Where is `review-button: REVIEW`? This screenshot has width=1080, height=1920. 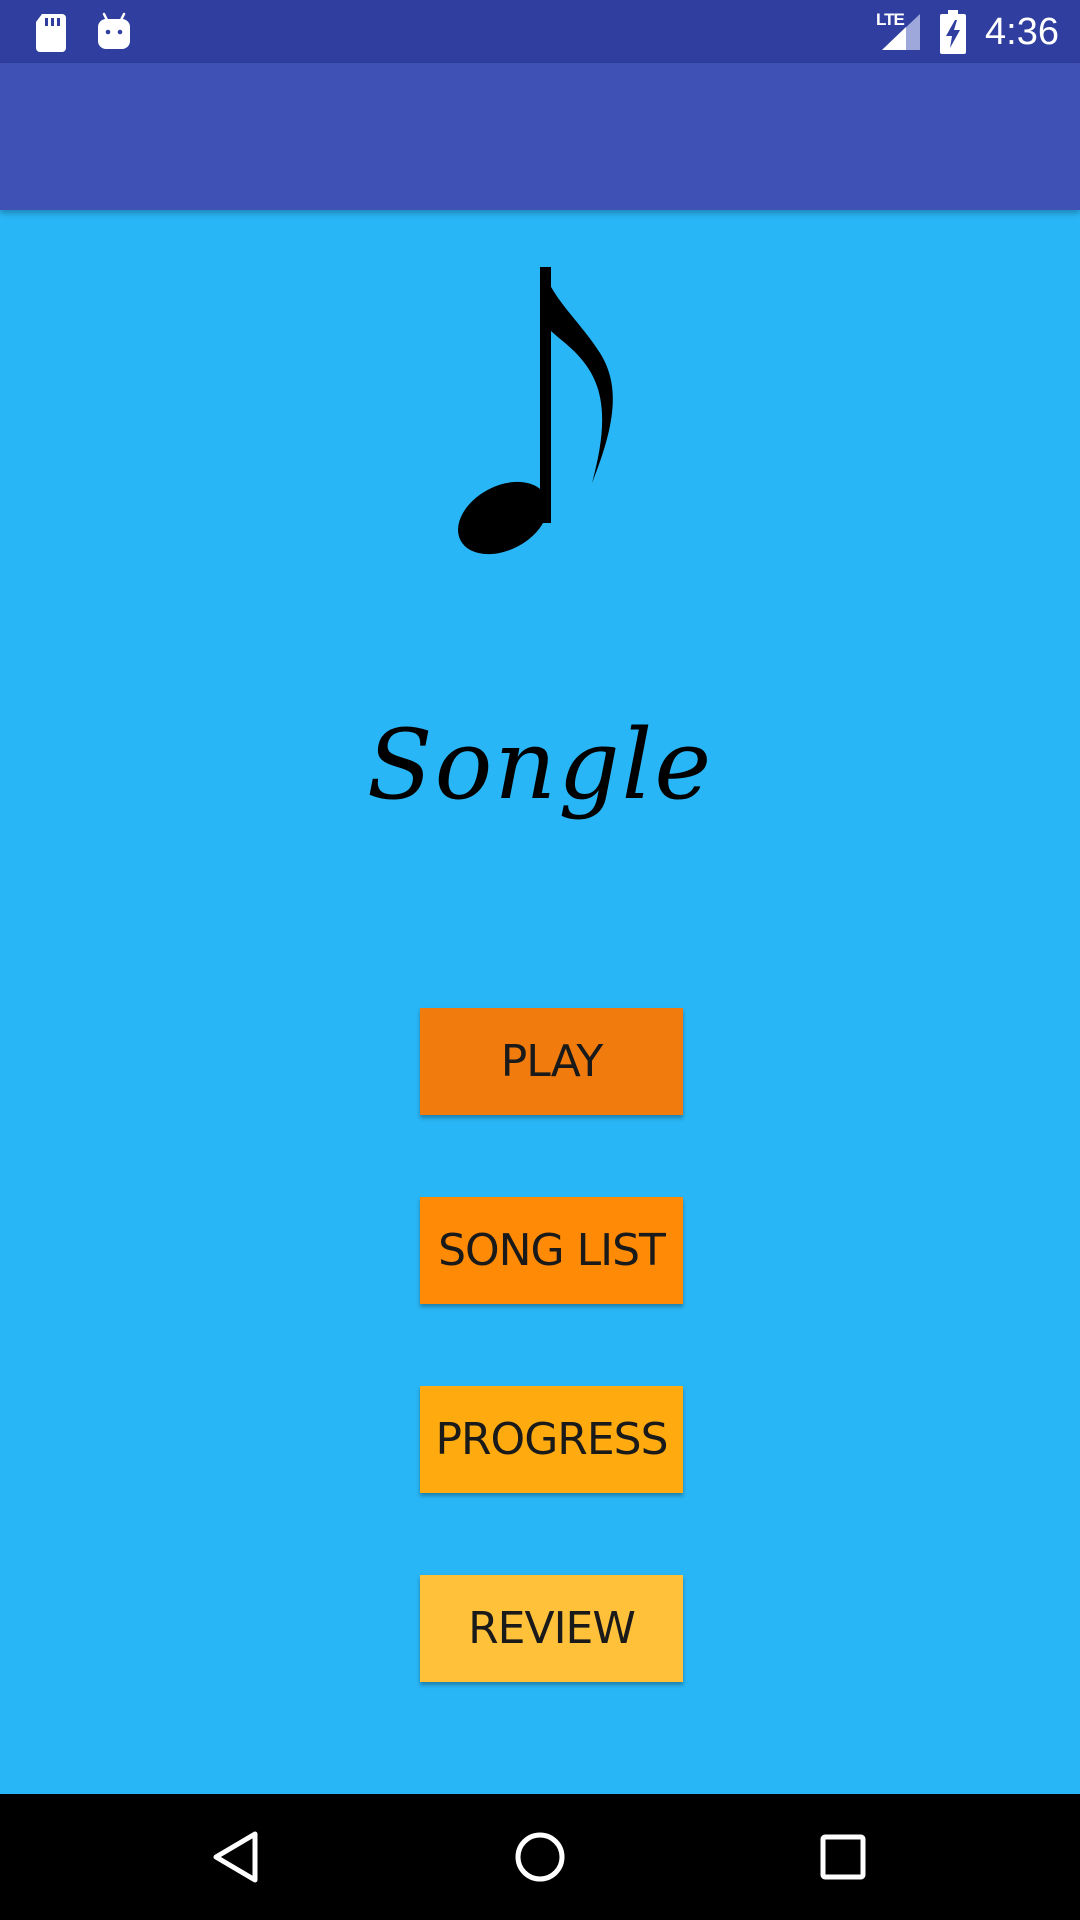 review-button: REVIEW is located at coordinates (551, 1628).